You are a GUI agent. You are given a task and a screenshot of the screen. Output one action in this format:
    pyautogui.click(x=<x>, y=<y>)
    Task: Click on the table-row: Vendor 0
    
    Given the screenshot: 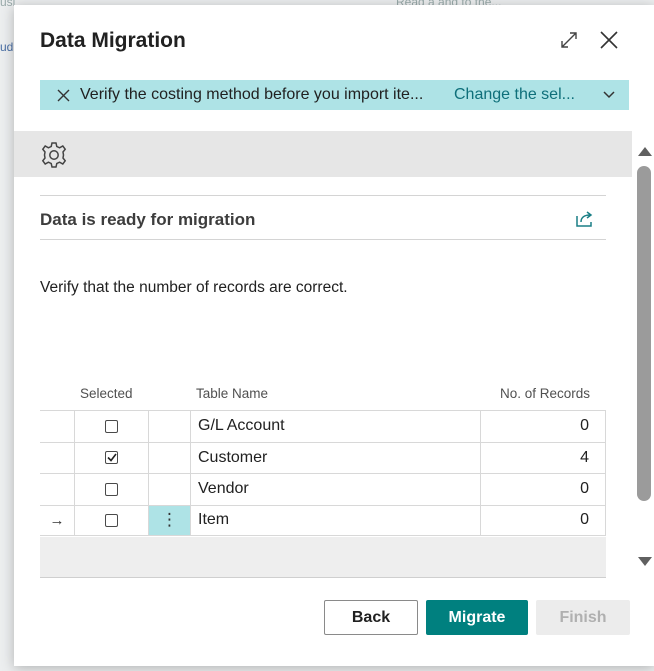 What is the action you would take?
    pyautogui.click(x=323, y=489)
    